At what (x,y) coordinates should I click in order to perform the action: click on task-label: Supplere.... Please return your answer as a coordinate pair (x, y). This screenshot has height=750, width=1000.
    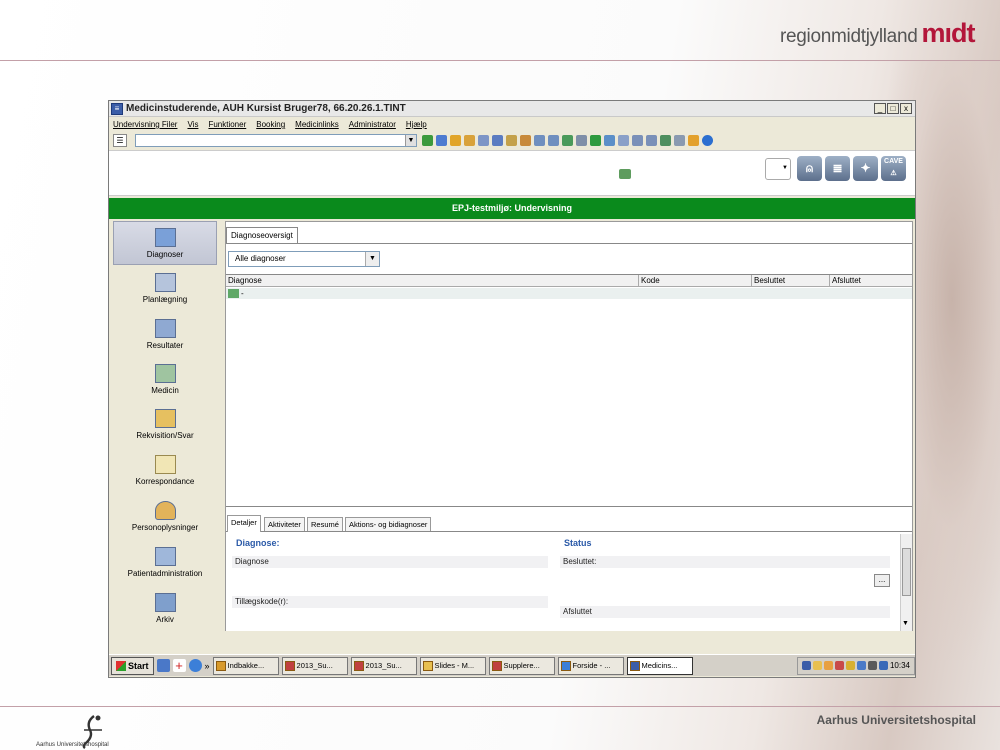
    Looking at the image, I should click on (521, 665).